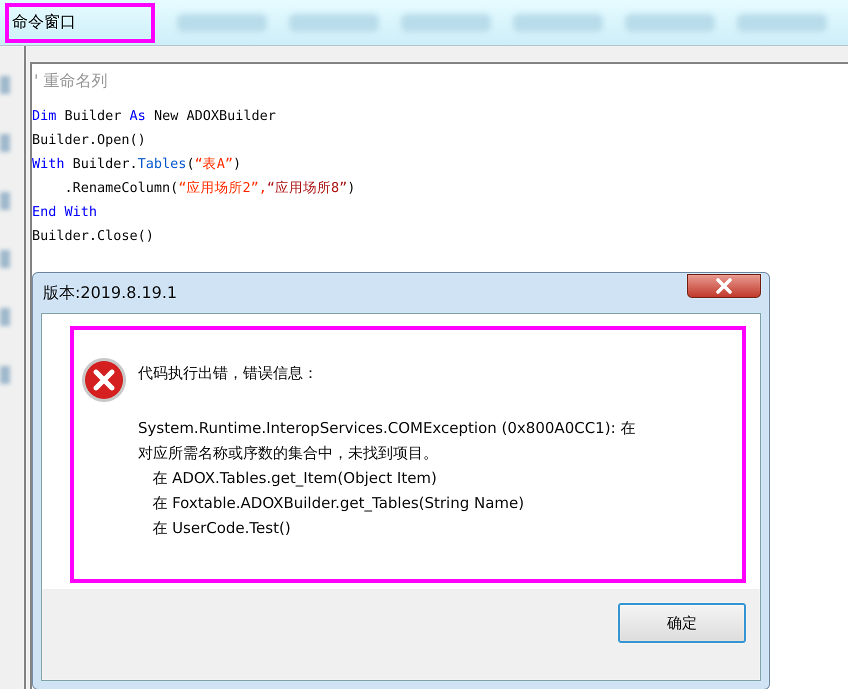 Image resolution: width=848 pixels, height=689 pixels. What do you see at coordinates (110, 293) in the screenshot?
I see `dialog-title: 版本:2019.8.19.1` at bounding box center [110, 293].